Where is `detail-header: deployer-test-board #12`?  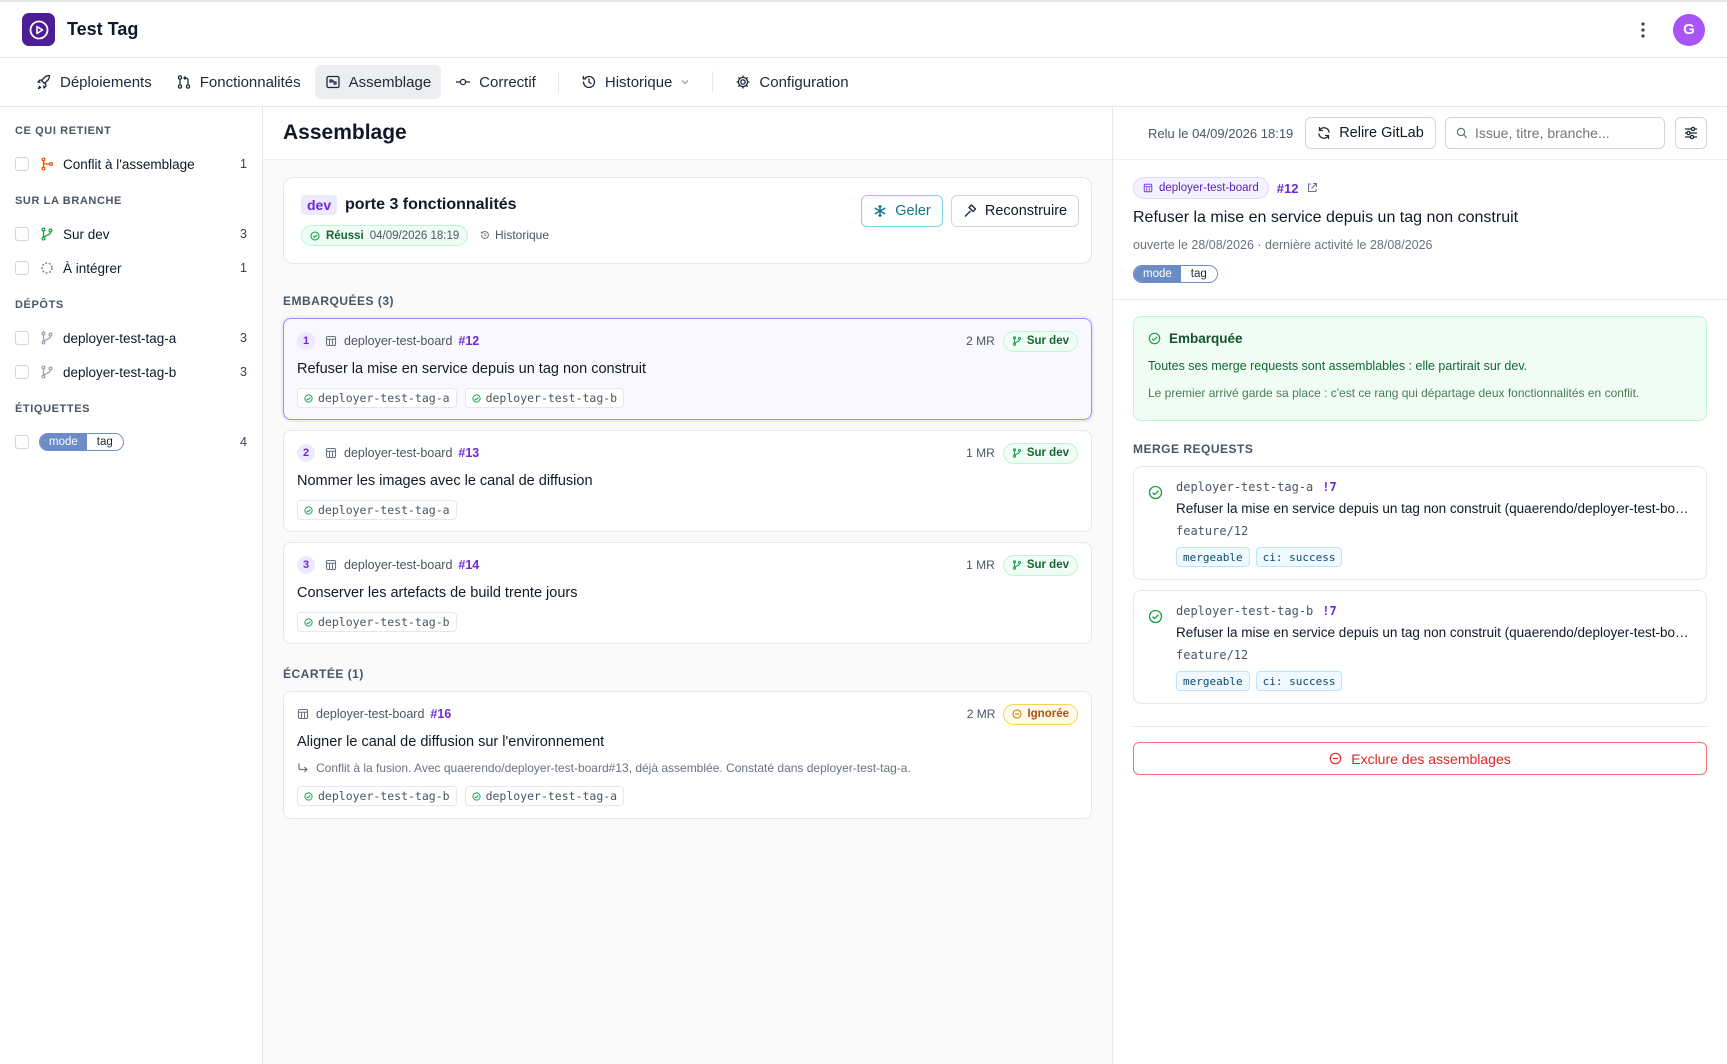
detail-header: deployer-test-board #12 is located at coordinates (1225, 188).